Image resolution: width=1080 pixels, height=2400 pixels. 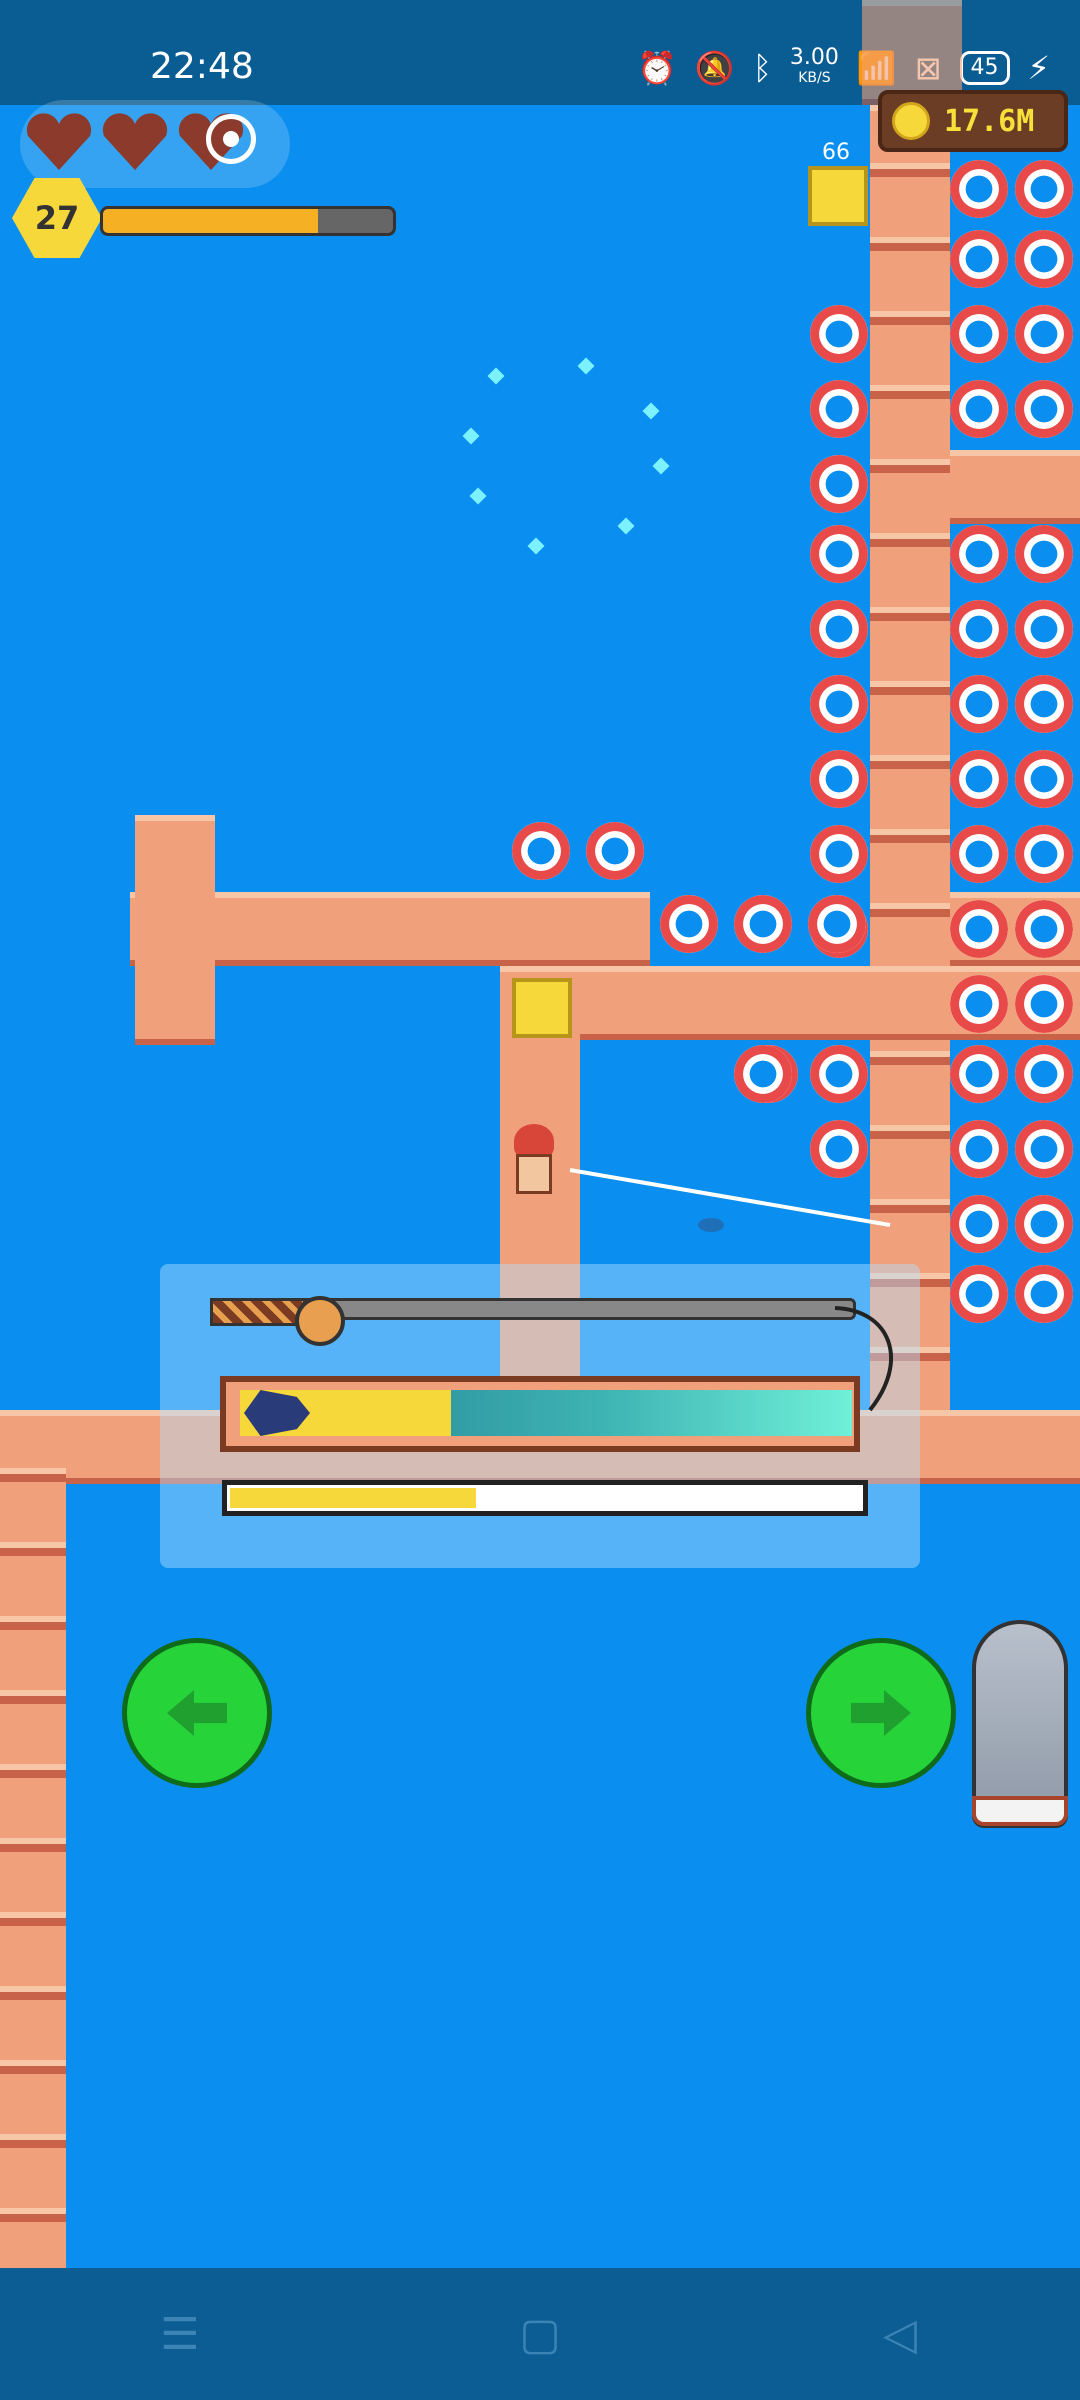 I want to click on target-icon, so click(x=231, y=139).